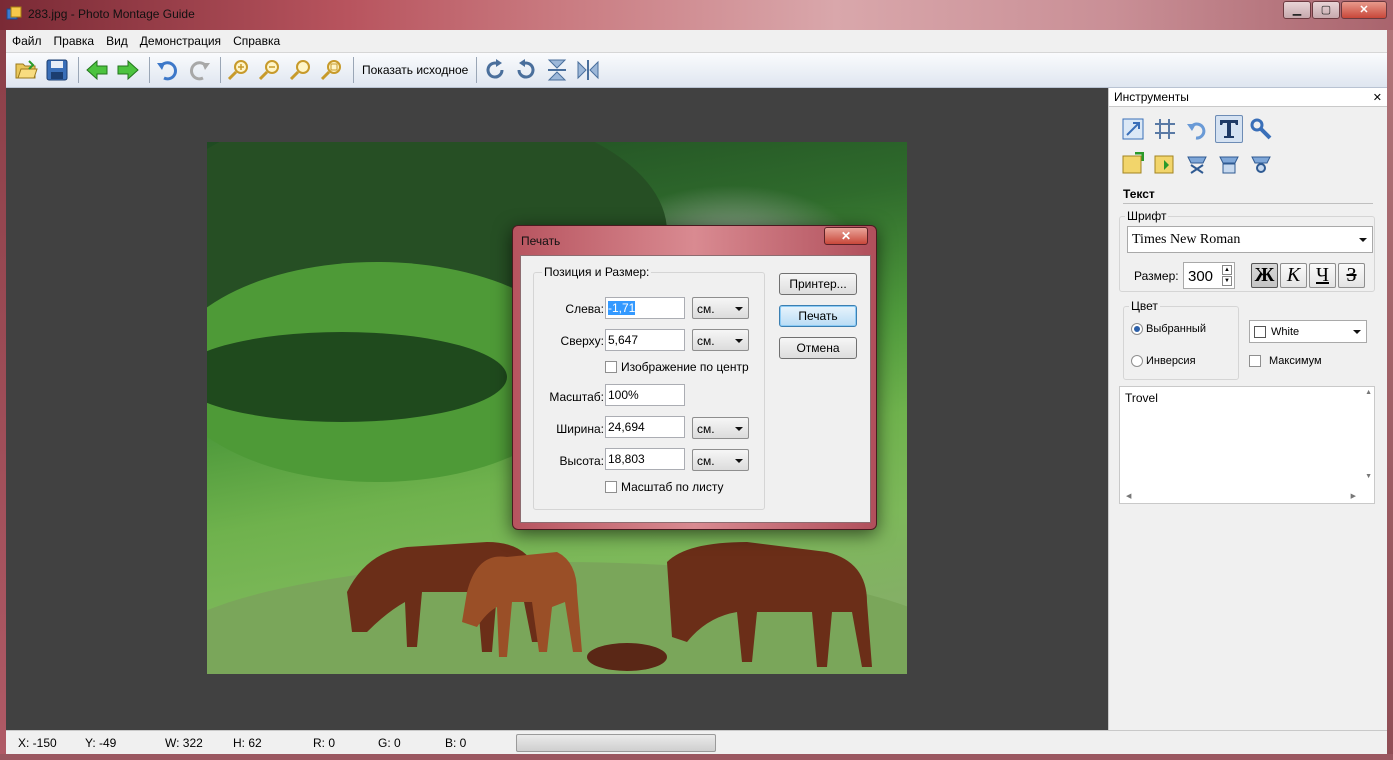  I want to click on status-width: W: 322, so click(184, 743).